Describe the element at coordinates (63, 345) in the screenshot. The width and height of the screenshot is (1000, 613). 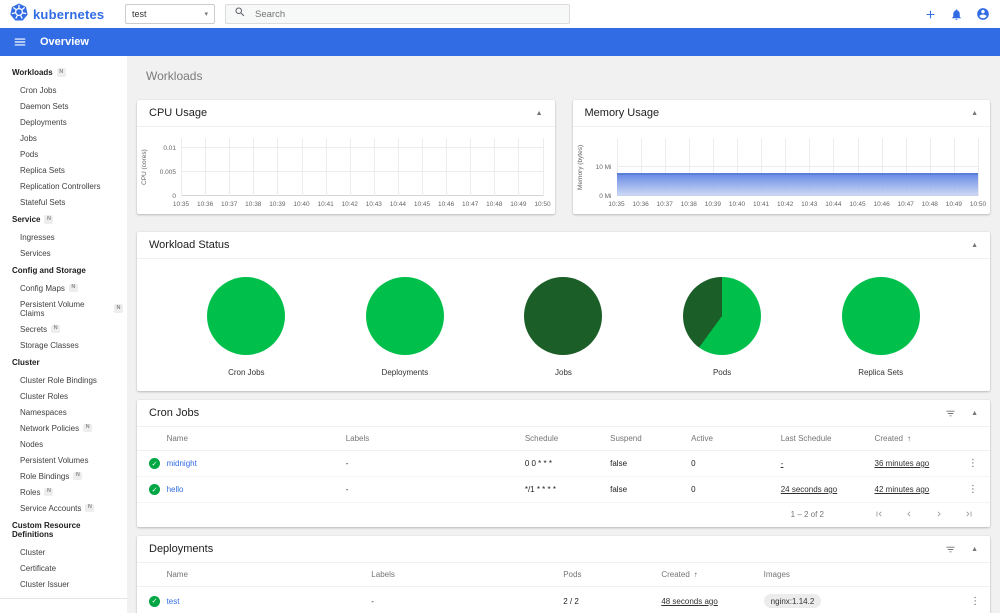
I see `sidebar-item-storage-classes: Storage Classes` at that location.